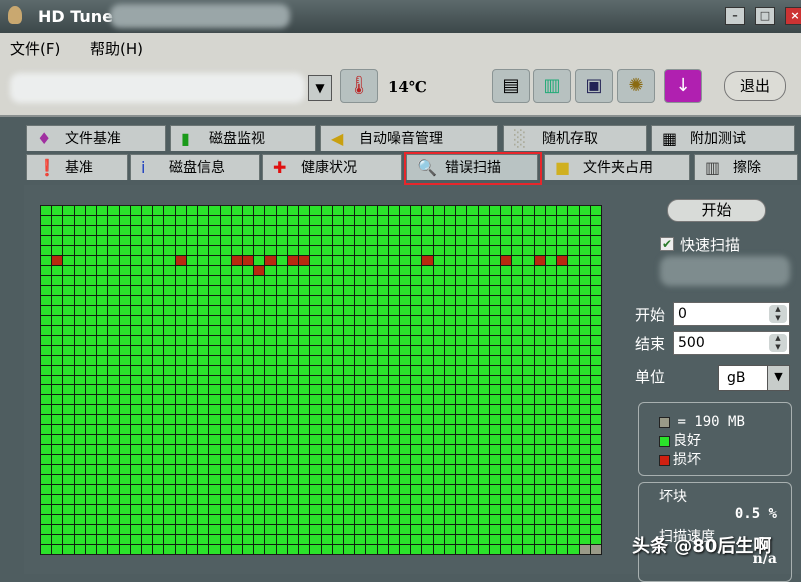 The height and width of the screenshot is (582, 801). I want to click on quick-scan-checkbox: ✔, so click(667, 244).